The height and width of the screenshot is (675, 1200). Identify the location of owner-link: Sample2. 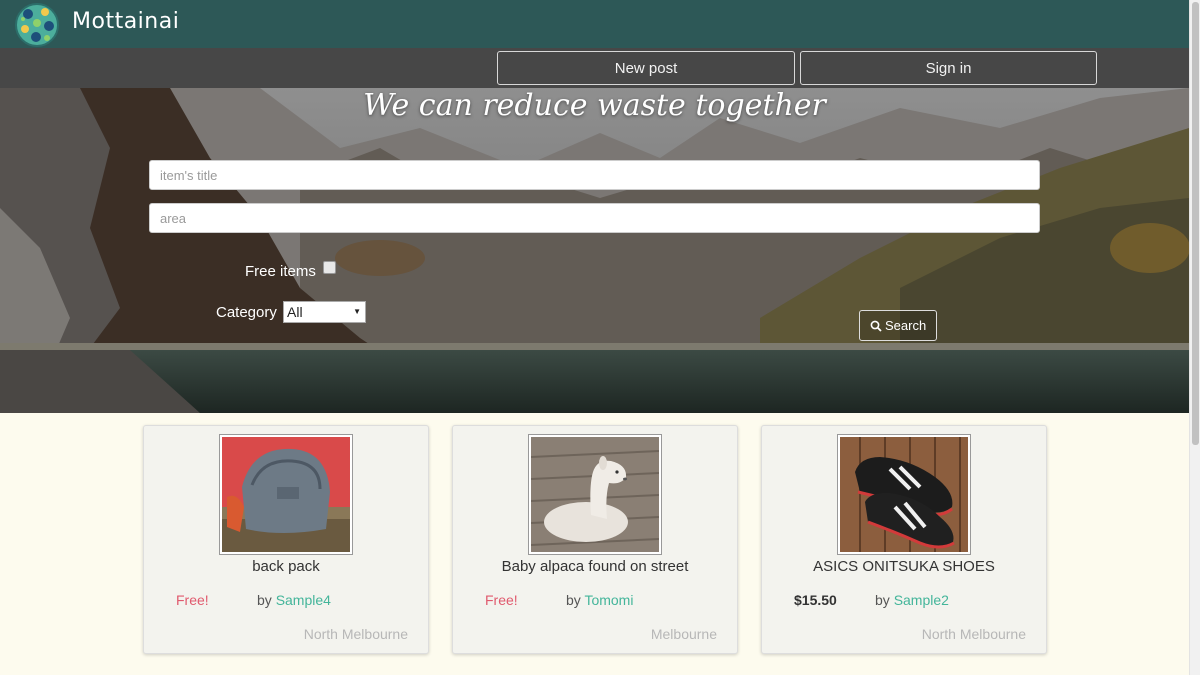
(921, 600).